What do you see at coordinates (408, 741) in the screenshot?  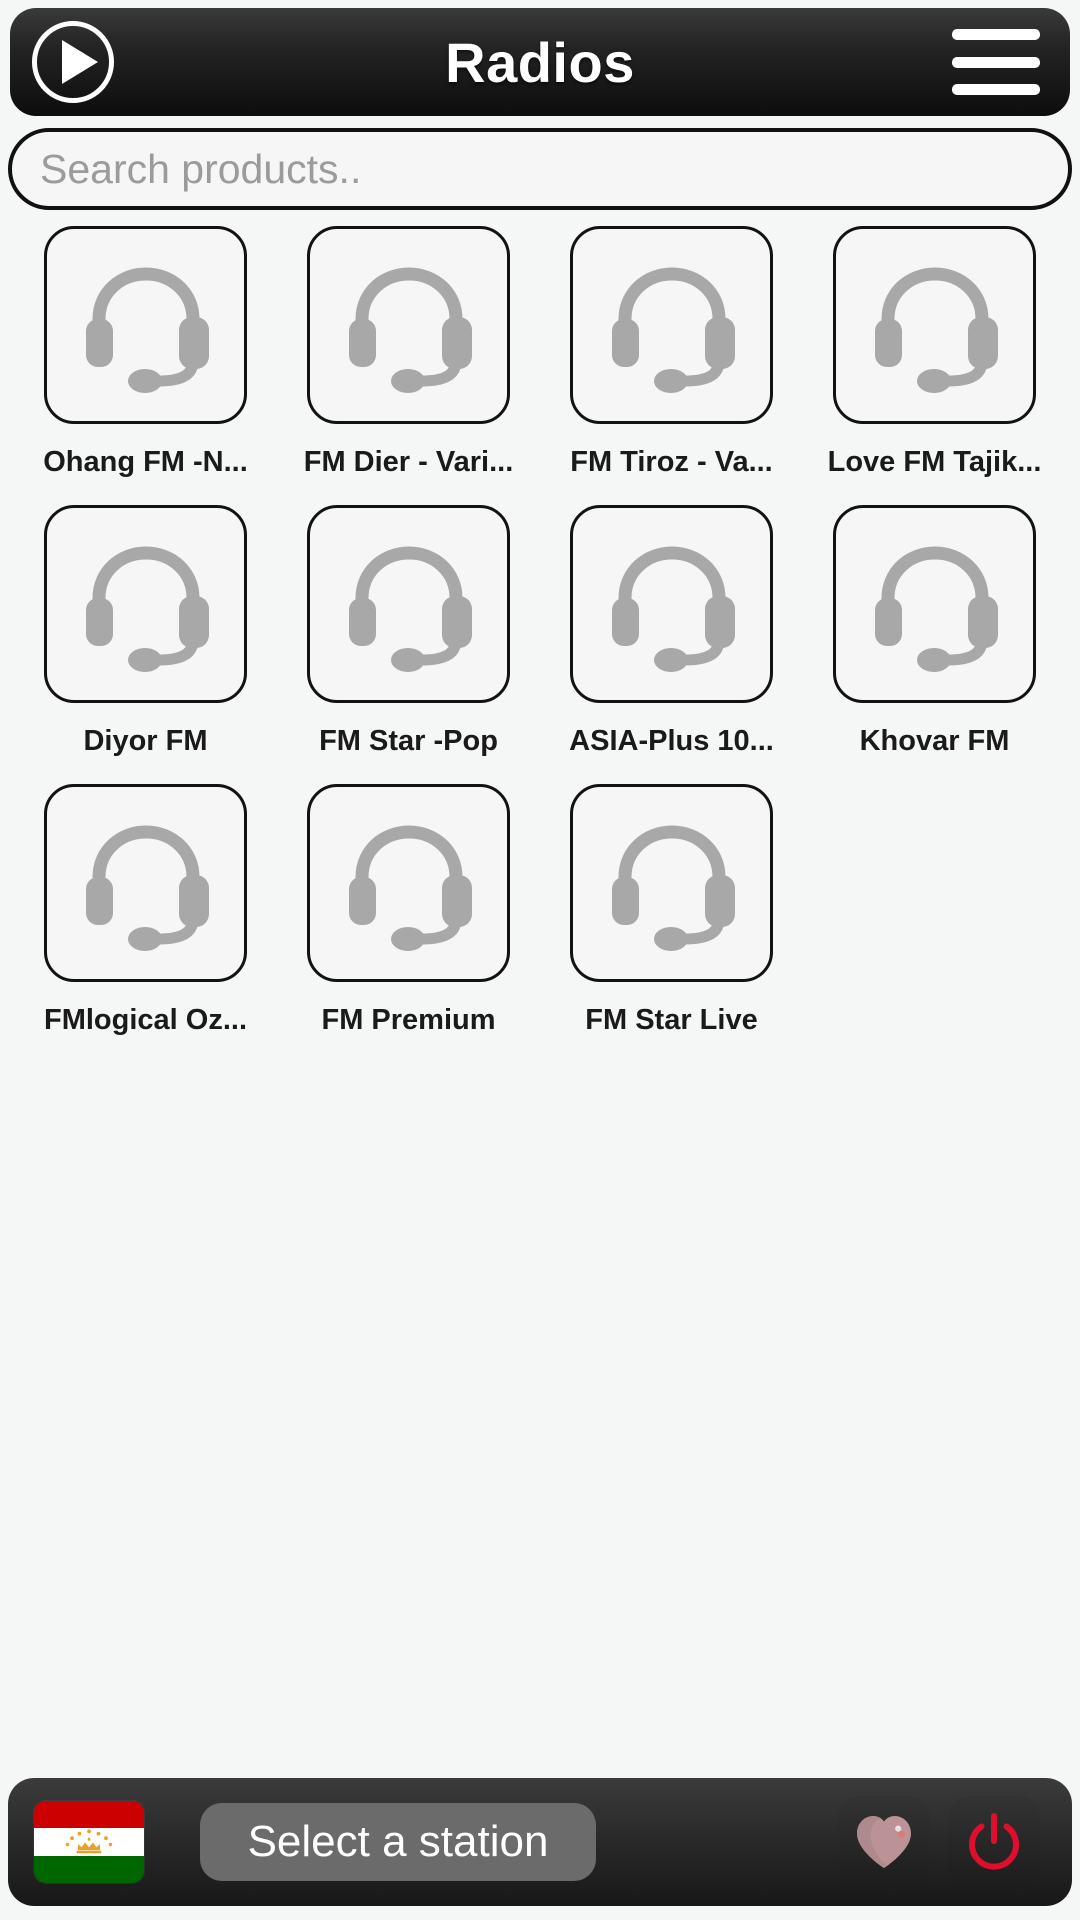 I see `station-label: FM Star -Pop` at bounding box center [408, 741].